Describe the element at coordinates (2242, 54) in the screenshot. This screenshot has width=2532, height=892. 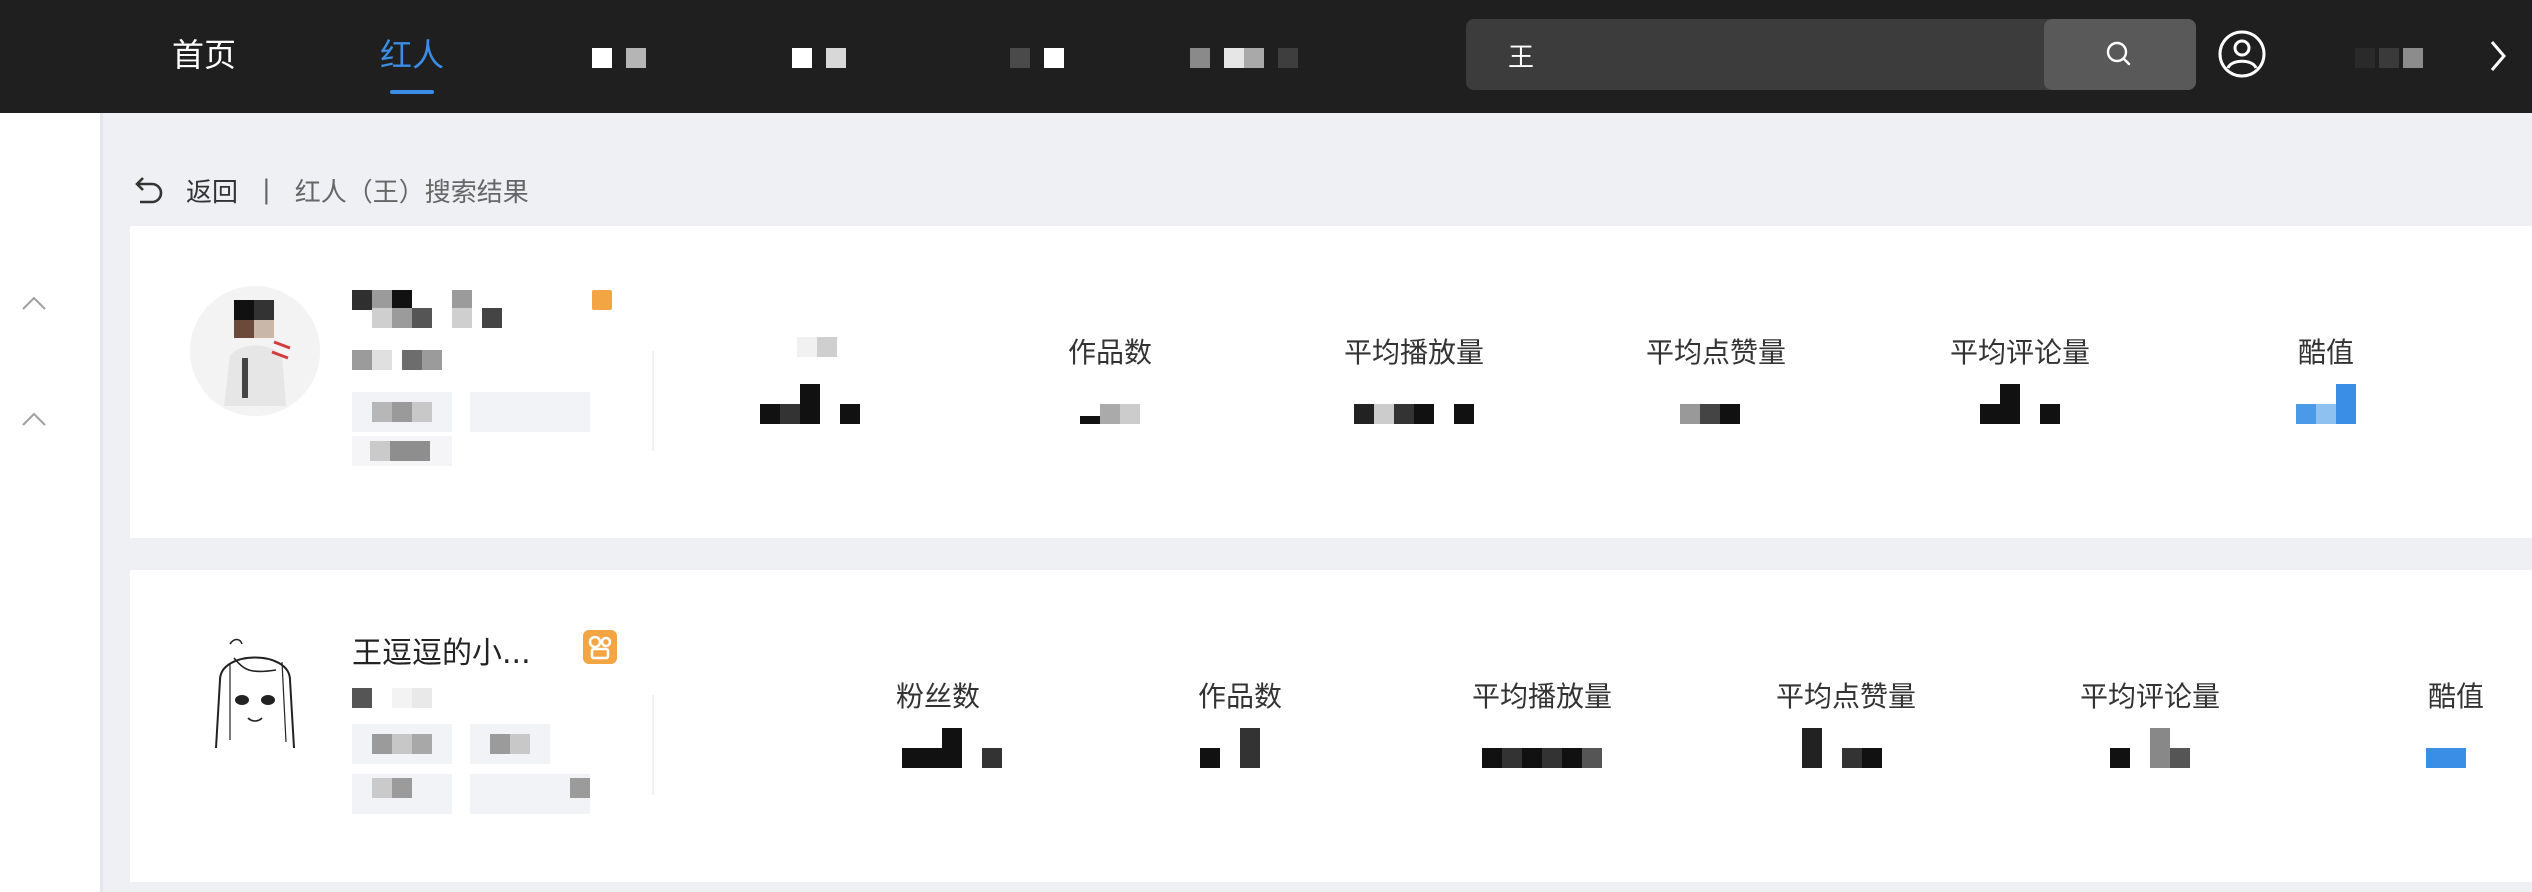
I see `user-circle-icon` at that location.